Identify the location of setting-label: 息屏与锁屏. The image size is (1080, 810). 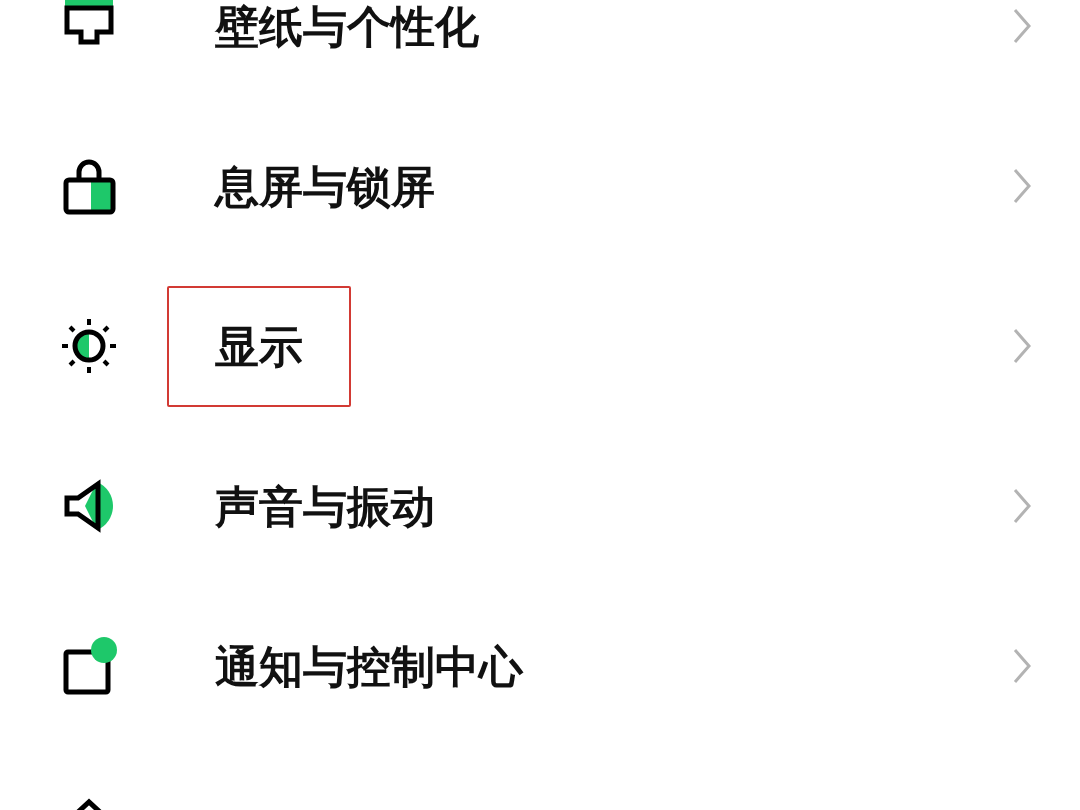
(325, 186).